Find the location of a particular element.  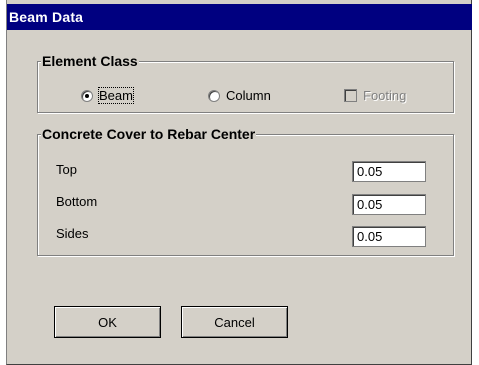

title-bar: Beam Data is located at coordinates (239, 17).